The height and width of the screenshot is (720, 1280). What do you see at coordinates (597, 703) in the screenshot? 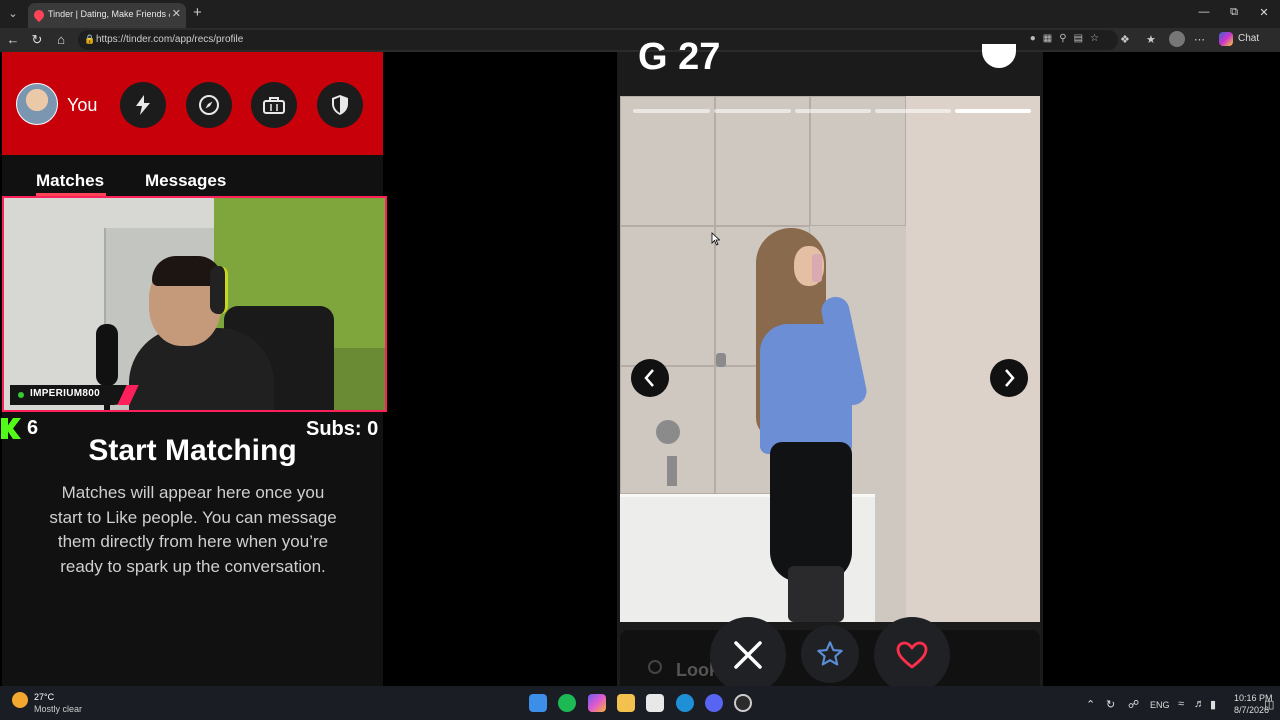
I see `copilot-app-icon` at bounding box center [597, 703].